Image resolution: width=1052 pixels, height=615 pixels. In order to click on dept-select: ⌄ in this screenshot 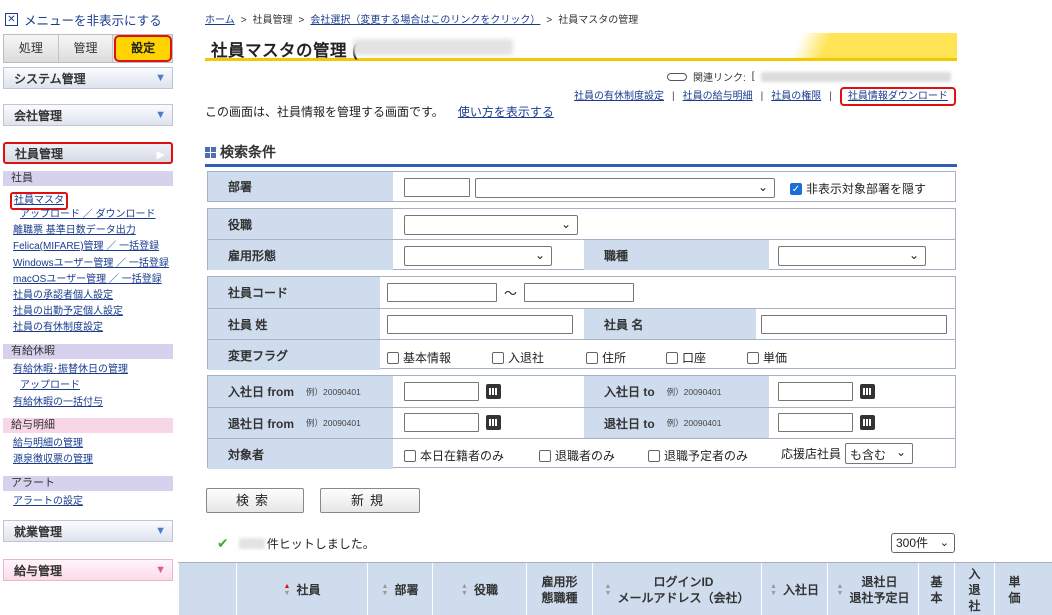, I will do `click(625, 188)`.